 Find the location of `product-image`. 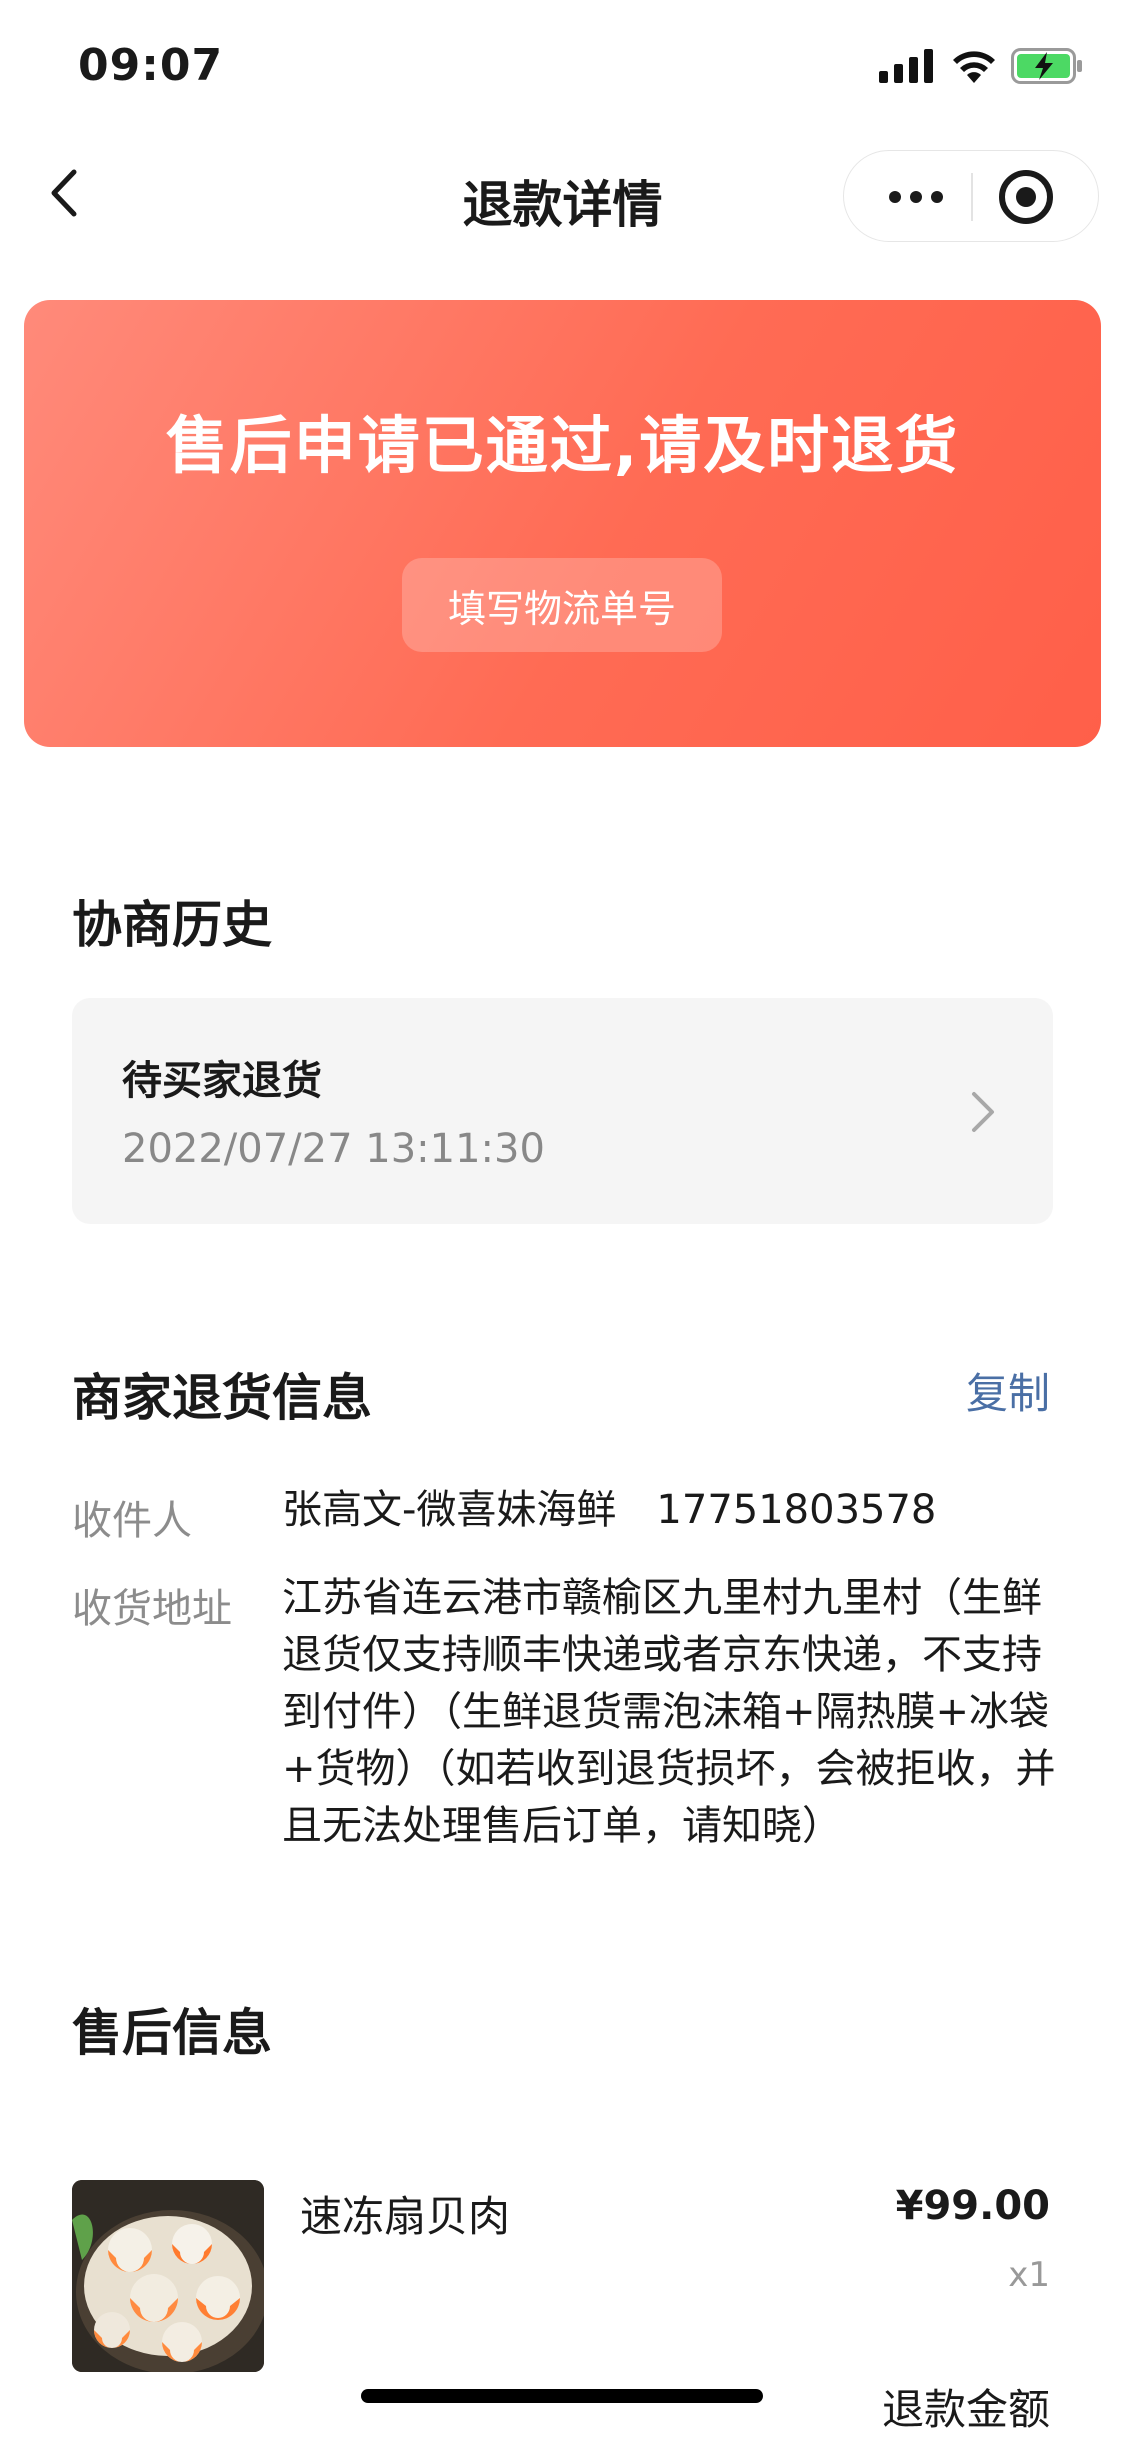

product-image is located at coordinates (168, 2276).